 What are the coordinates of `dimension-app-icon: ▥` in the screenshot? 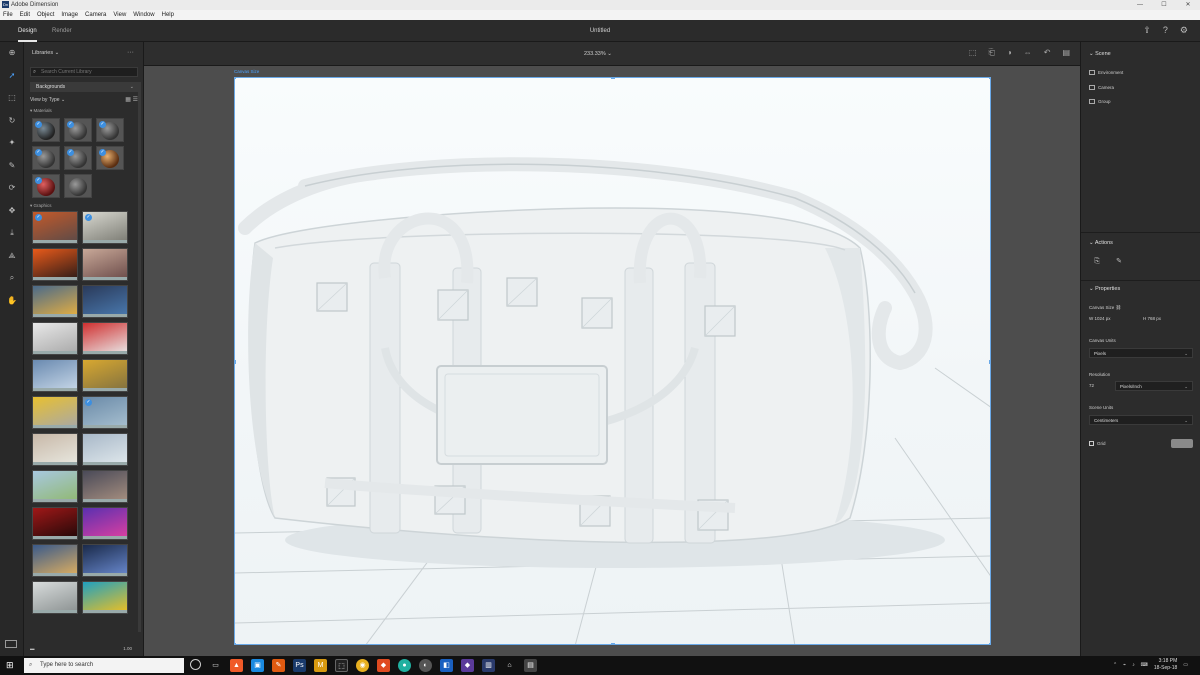 It's located at (488, 665).